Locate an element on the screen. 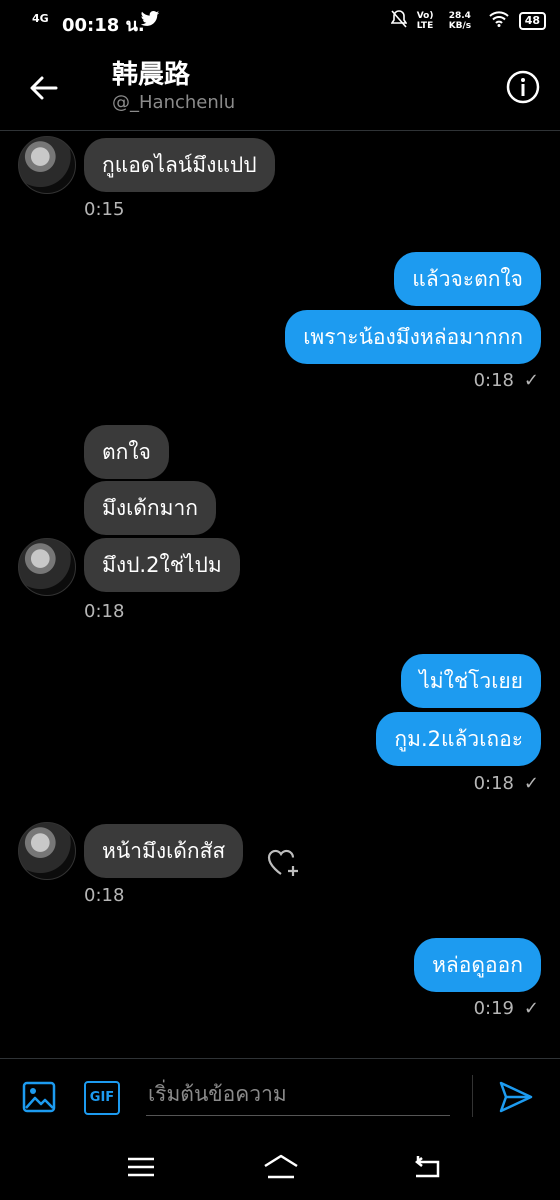 Image resolution: width=560 pixels, height=1200 pixels. conversation-header: 韩晨路 @_Hanchenlu is located at coordinates (280, 87).